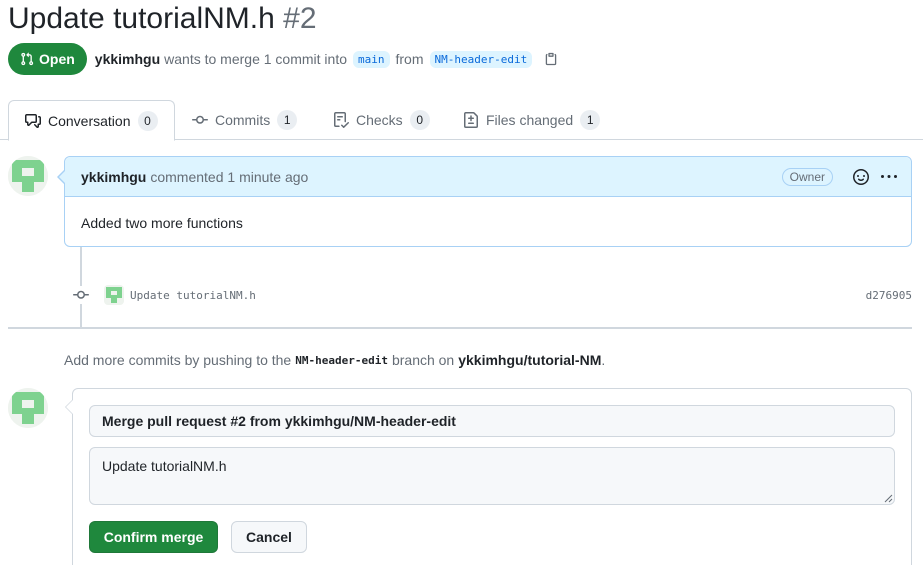 The height and width of the screenshot is (565, 923). Describe the element at coordinates (371, 59) in the screenshot. I see `base-branch: main` at that location.